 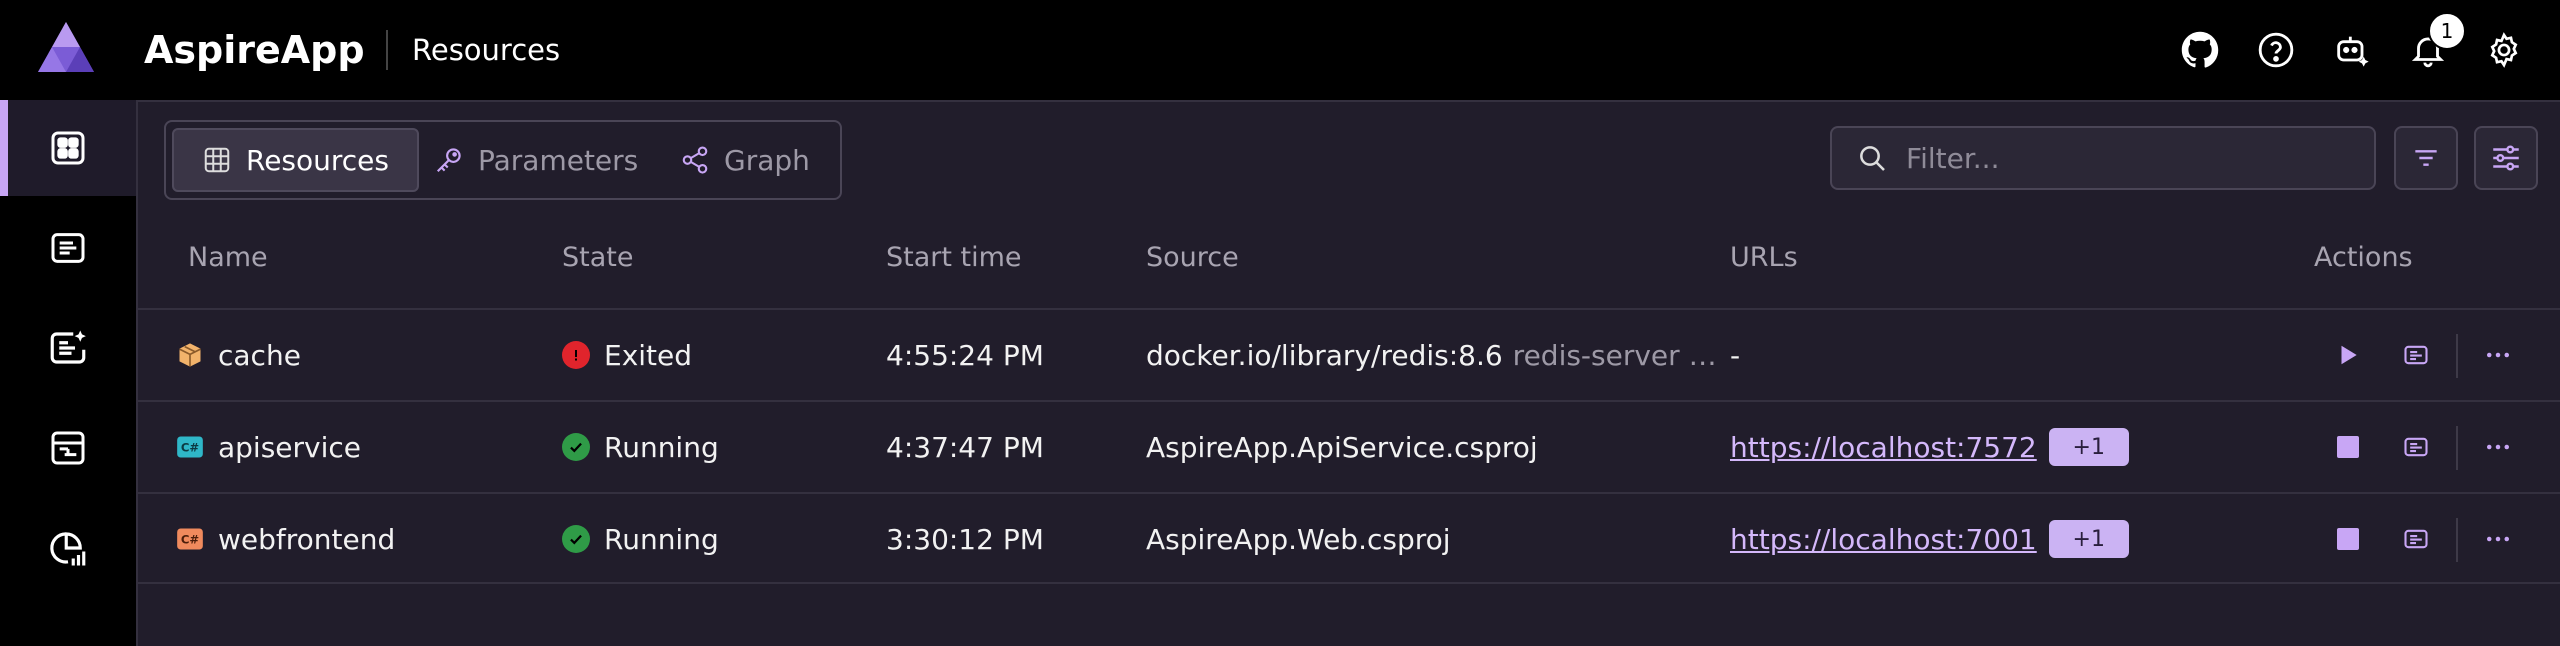 I want to click on sidebar, so click(x=68, y=373).